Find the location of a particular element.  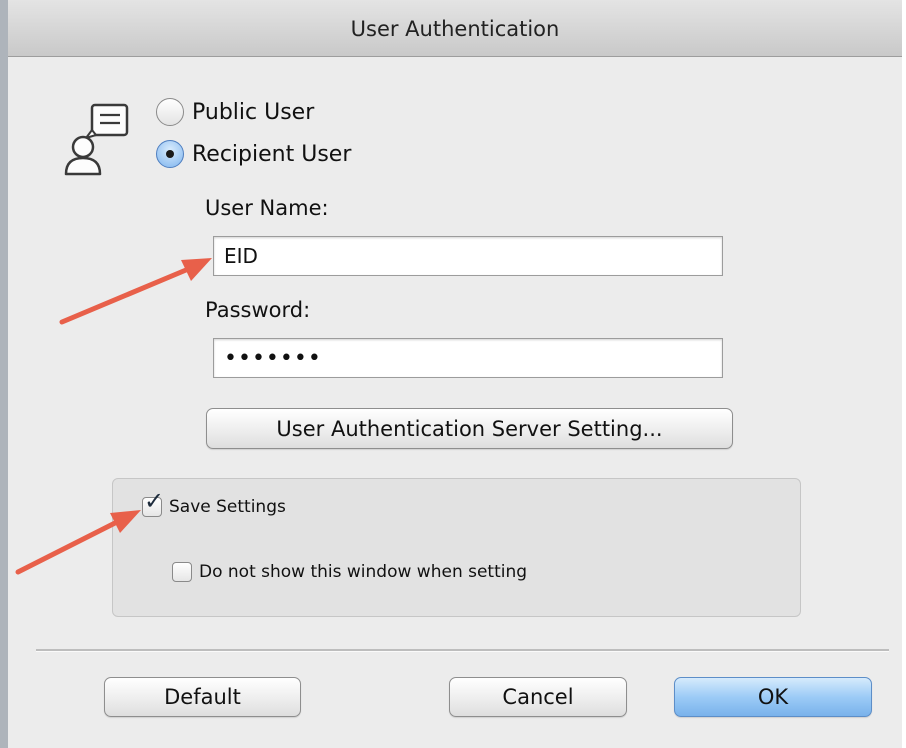

password-label: Password: is located at coordinates (258, 310).